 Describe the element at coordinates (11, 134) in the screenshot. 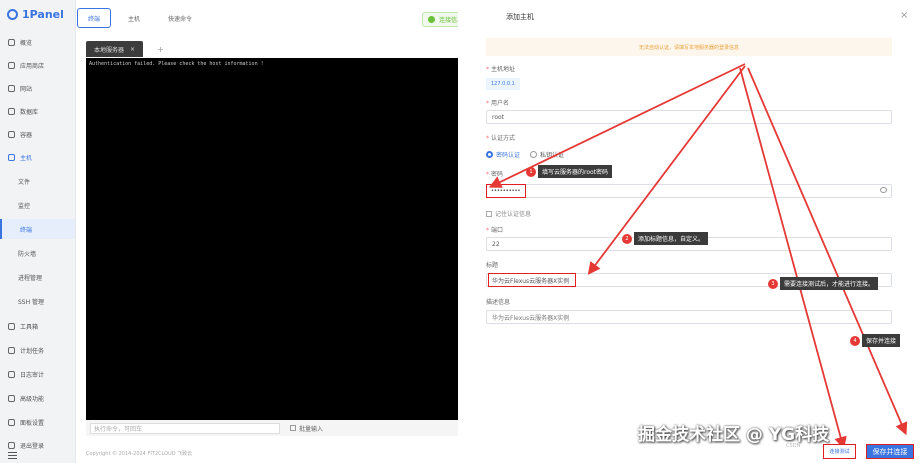

I see `container-icon` at that location.